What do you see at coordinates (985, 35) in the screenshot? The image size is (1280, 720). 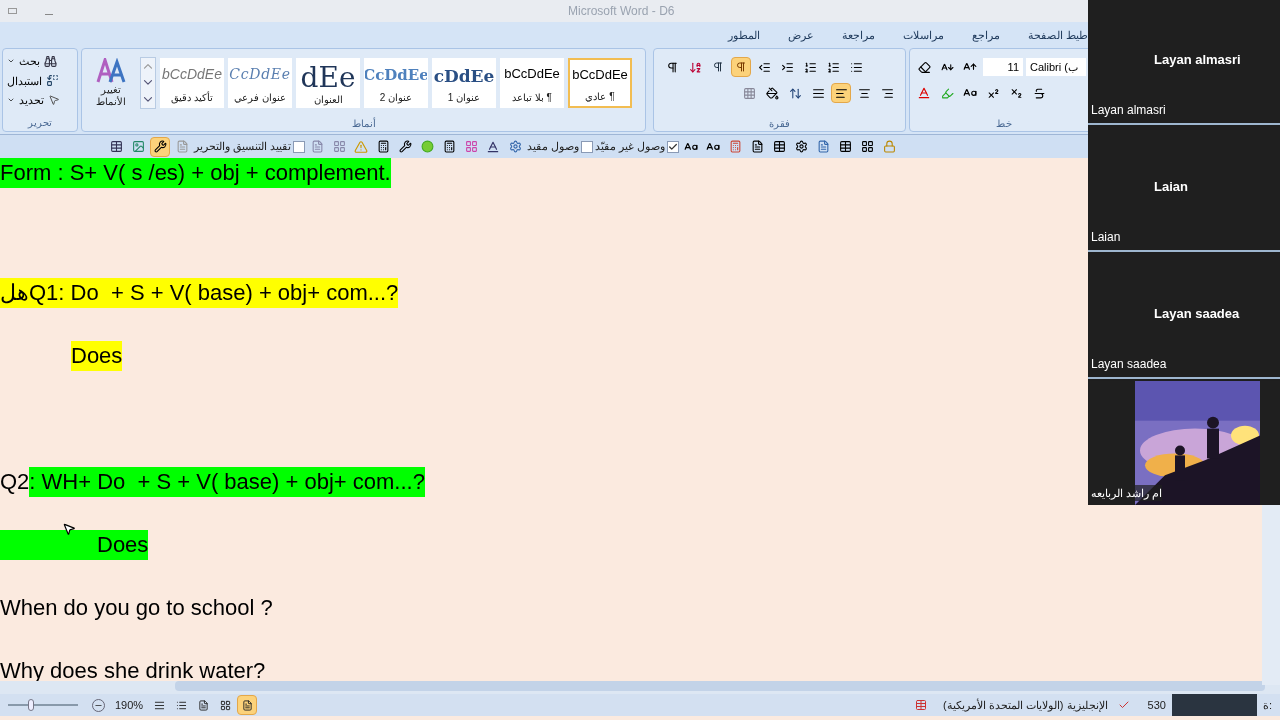 I see `ribbon-tab: مراجع` at bounding box center [985, 35].